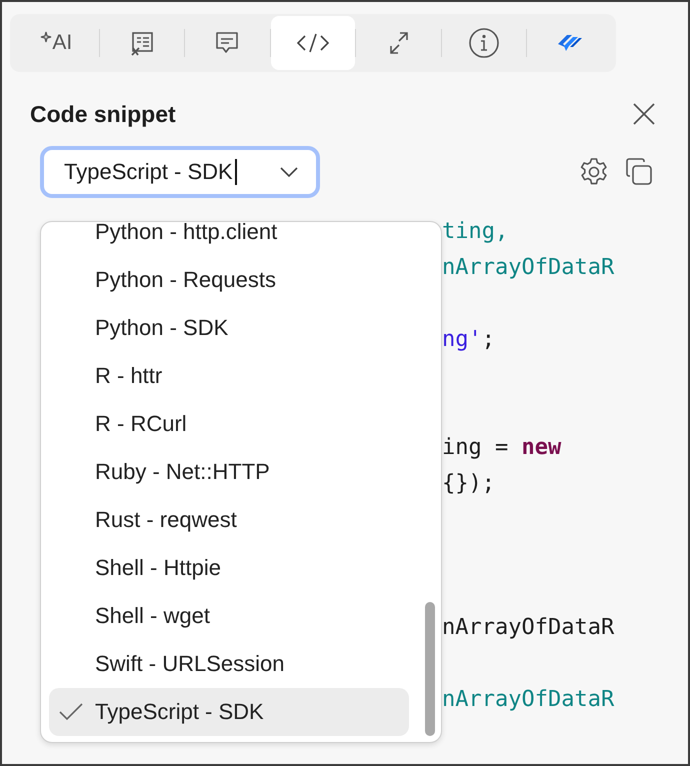 This screenshot has width=690, height=766. I want to click on code-tab, so click(313, 43).